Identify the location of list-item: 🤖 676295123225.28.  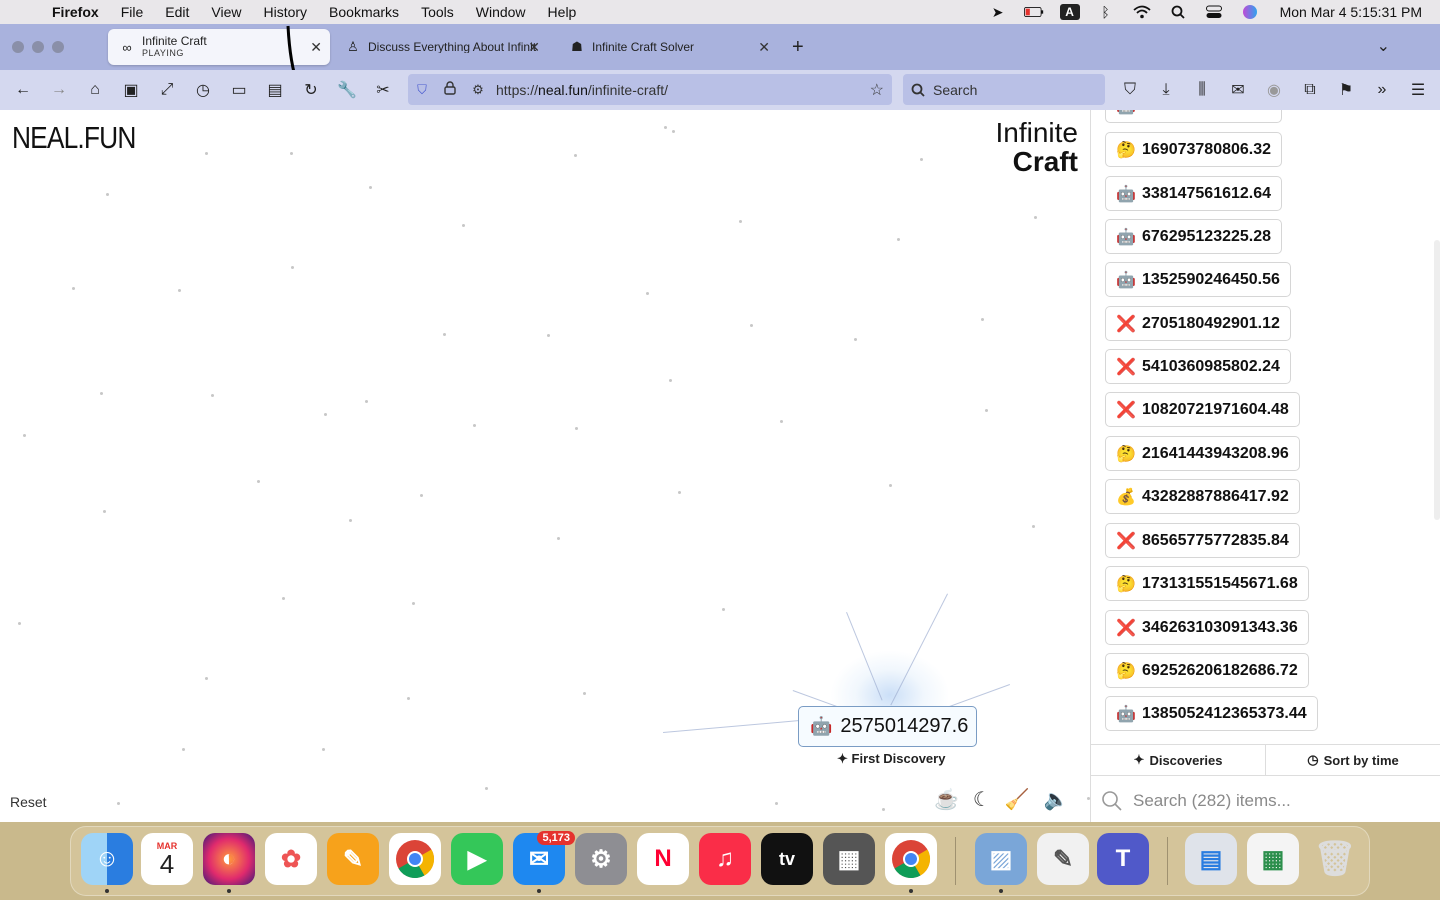
(1194, 236).